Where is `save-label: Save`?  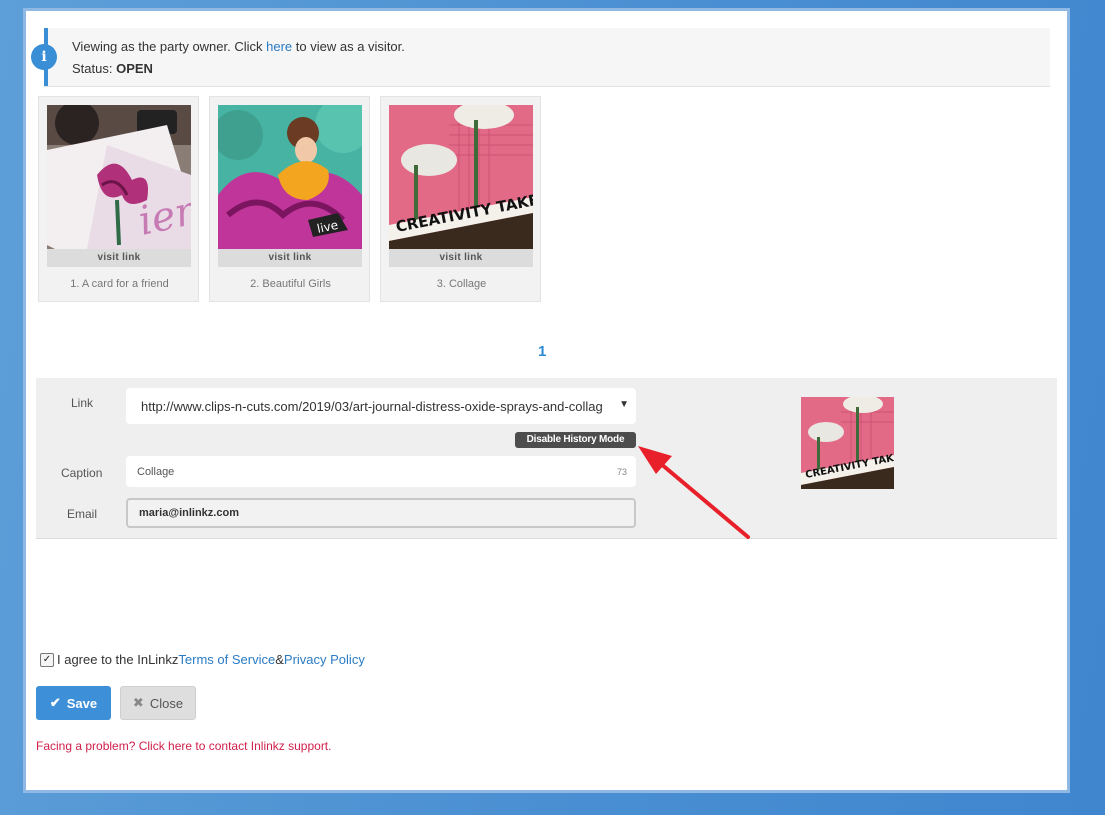
save-label: Save is located at coordinates (82, 703).